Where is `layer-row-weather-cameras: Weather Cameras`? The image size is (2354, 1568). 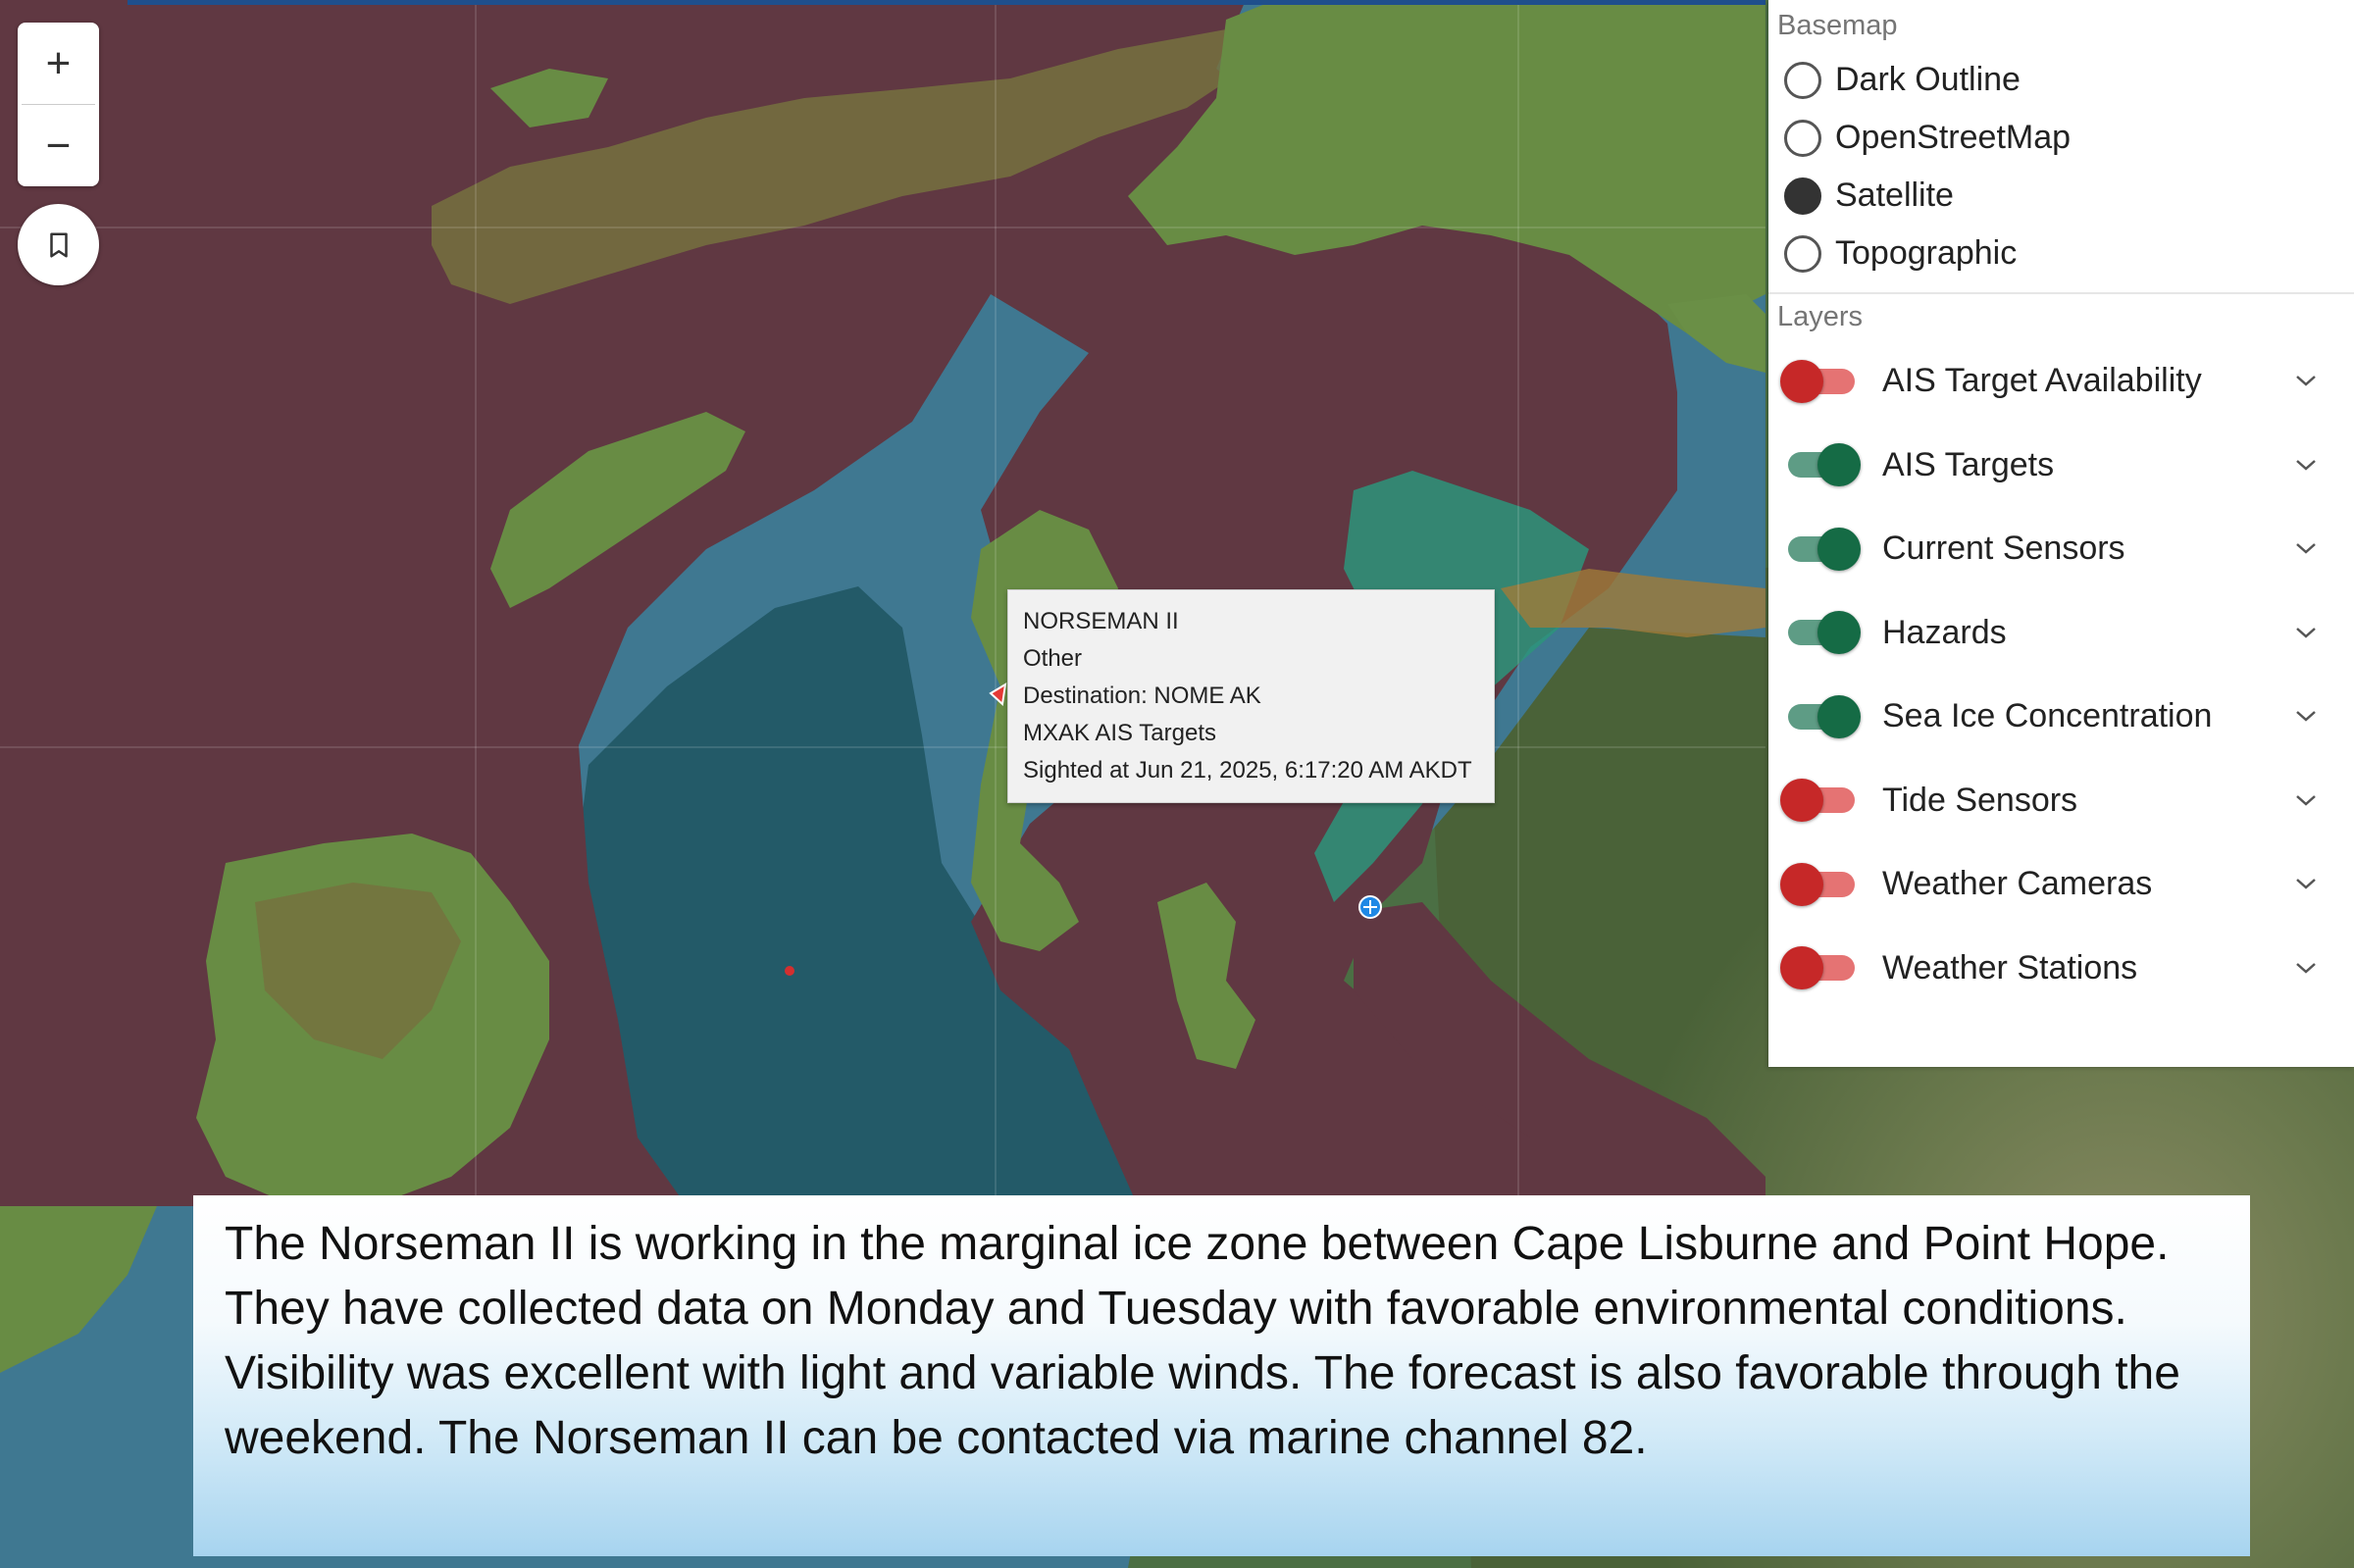 layer-row-weather-cameras: Weather Cameras is located at coordinates (2061, 884).